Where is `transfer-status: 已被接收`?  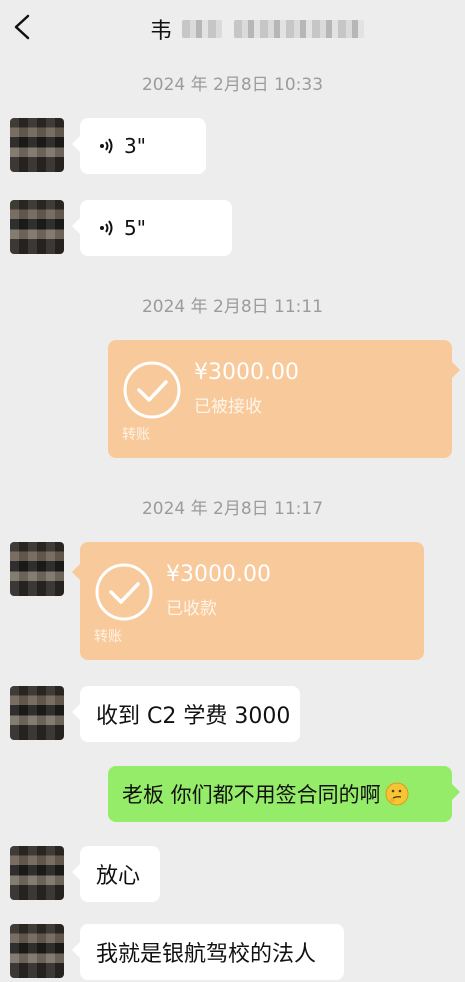 transfer-status: 已被接收 is located at coordinates (228, 407).